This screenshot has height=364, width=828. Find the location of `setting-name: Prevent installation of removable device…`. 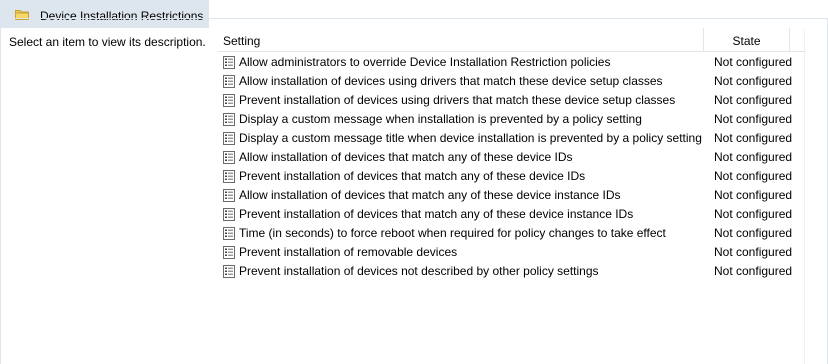

setting-name: Prevent installation of removable device… is located at coordinates (348, 252).